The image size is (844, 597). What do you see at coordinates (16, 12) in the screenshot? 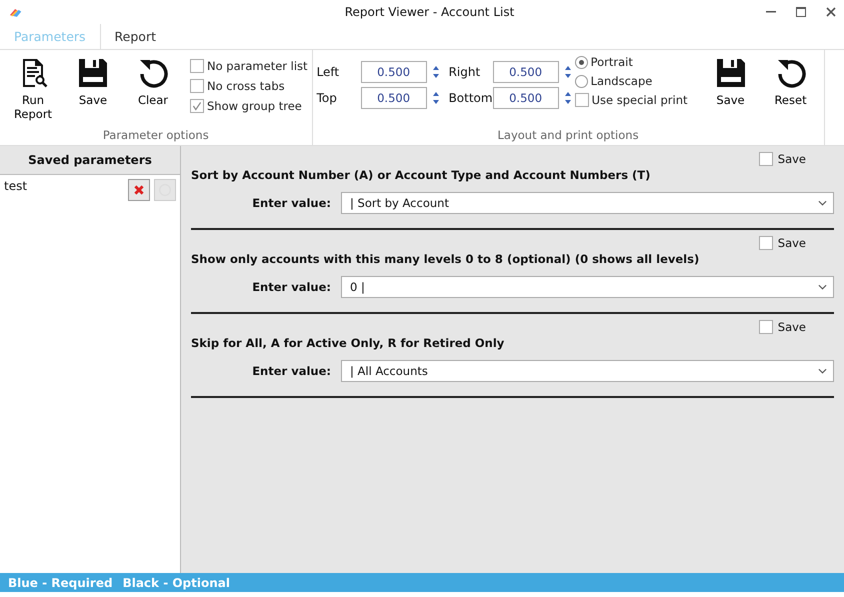
I see `app-logo-icon` at bounding box center [16, 12].